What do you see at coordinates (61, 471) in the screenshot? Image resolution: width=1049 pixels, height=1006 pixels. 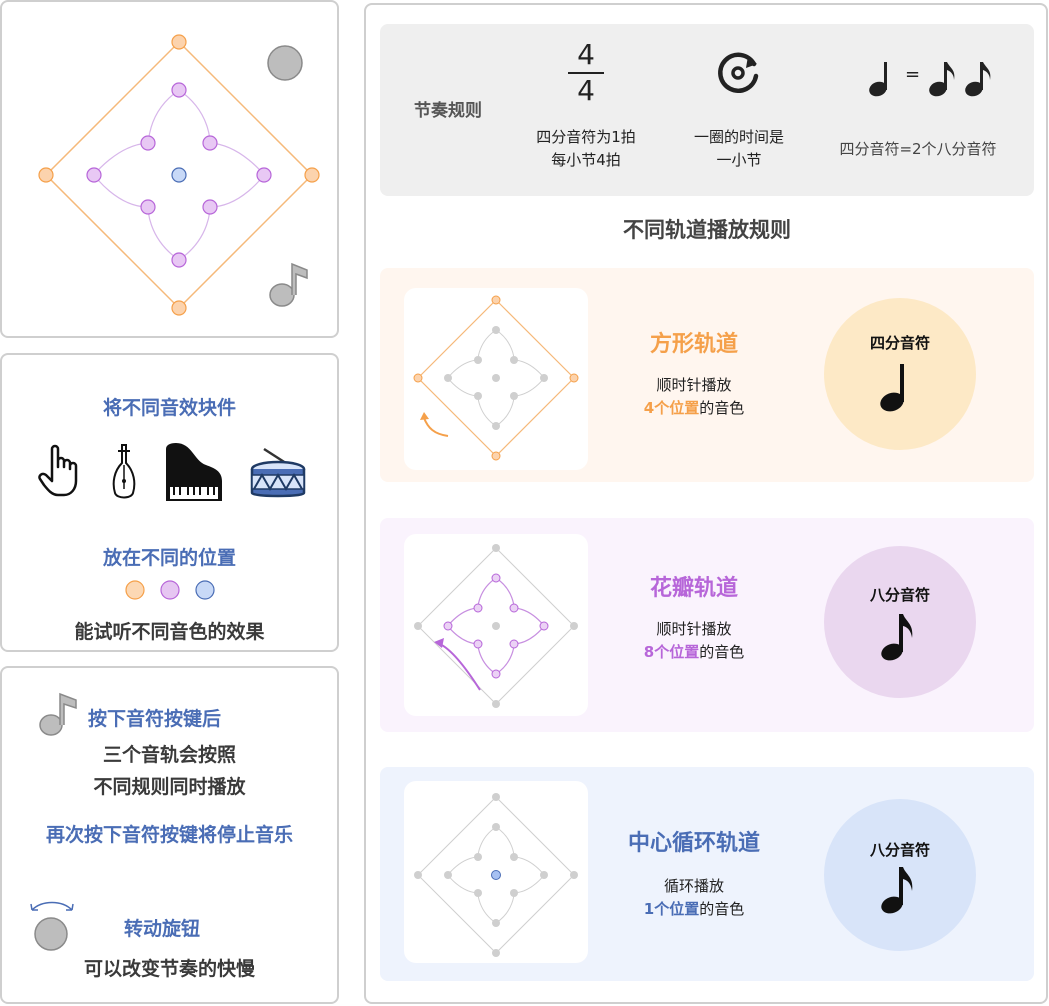 I see `hand-pointer-icon` at bounding box center [61, 471].